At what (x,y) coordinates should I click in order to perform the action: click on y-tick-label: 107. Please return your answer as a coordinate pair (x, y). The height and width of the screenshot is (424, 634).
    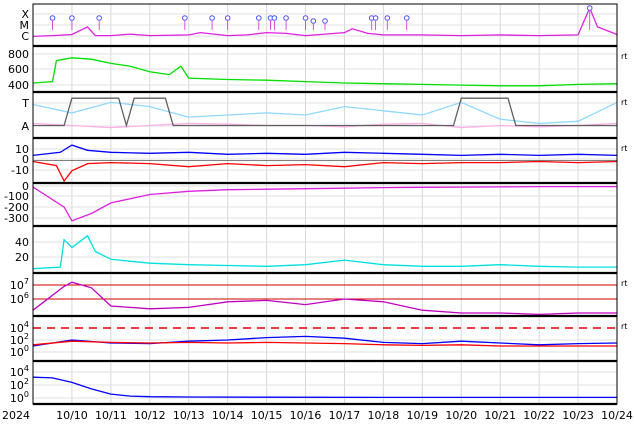
    Looking at the image, I should click on (19, 284).